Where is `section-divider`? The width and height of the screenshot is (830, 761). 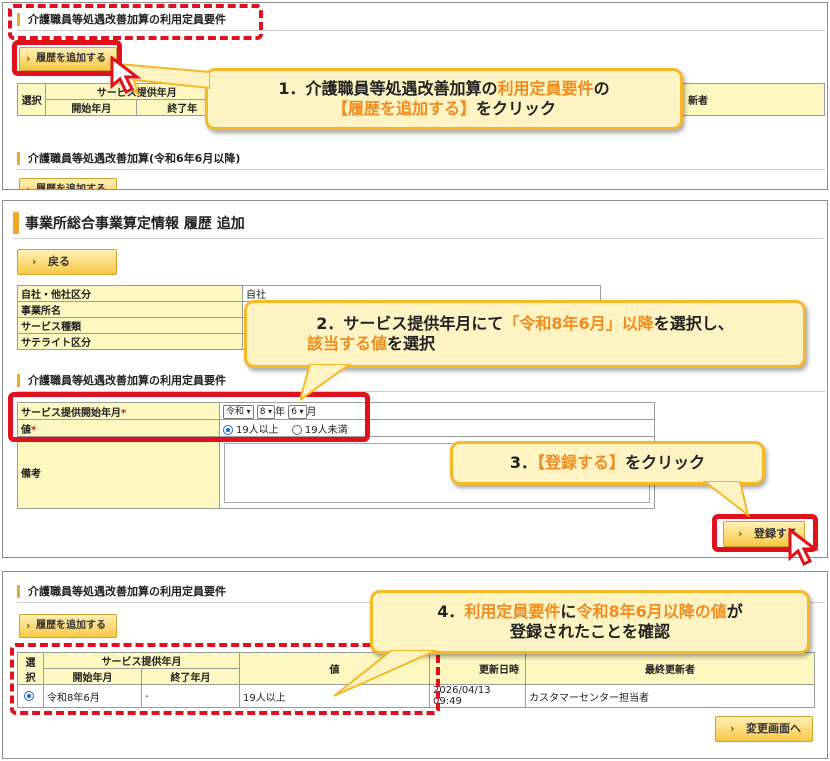 section-divider is located at coordinates (421, 169).